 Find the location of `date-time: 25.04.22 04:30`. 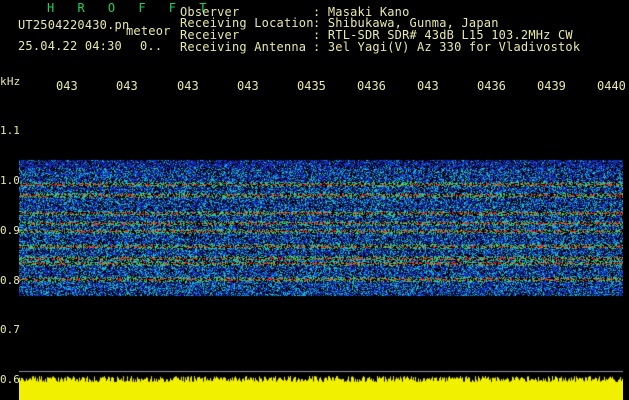

date-time: 25.04.22 04:30 is located at coordinates (70, 46).